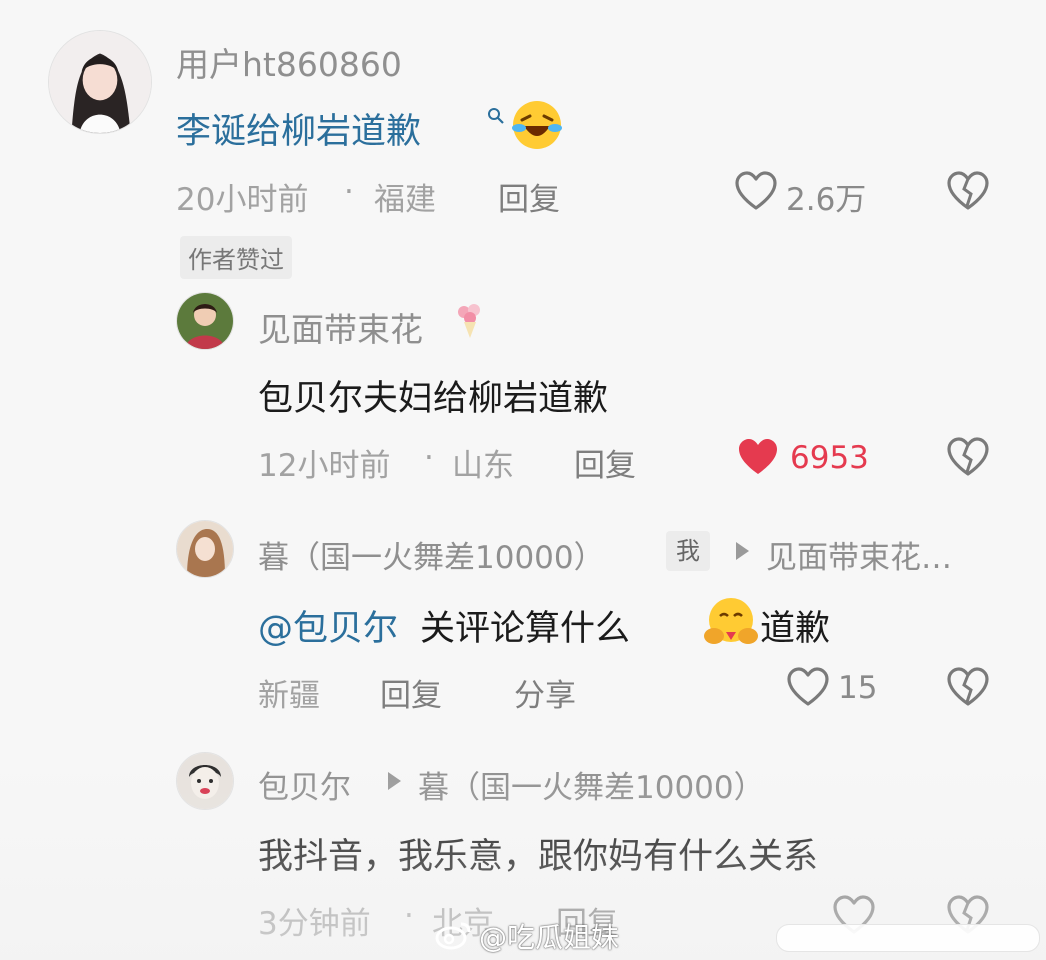  What do you see at coordinates (298, 128) in the screenshot?
I see `comment-text-link: 李诞给柳岩道歉` at bounding box center [298, 128].